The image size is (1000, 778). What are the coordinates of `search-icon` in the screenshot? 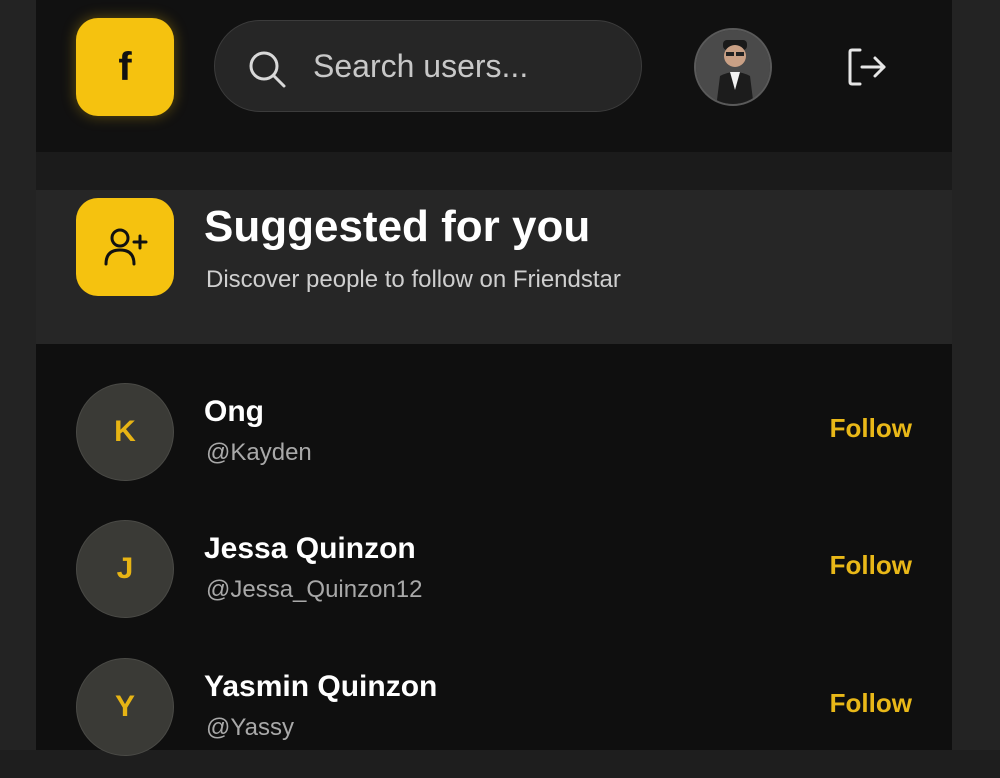 It's located at (267, 69).